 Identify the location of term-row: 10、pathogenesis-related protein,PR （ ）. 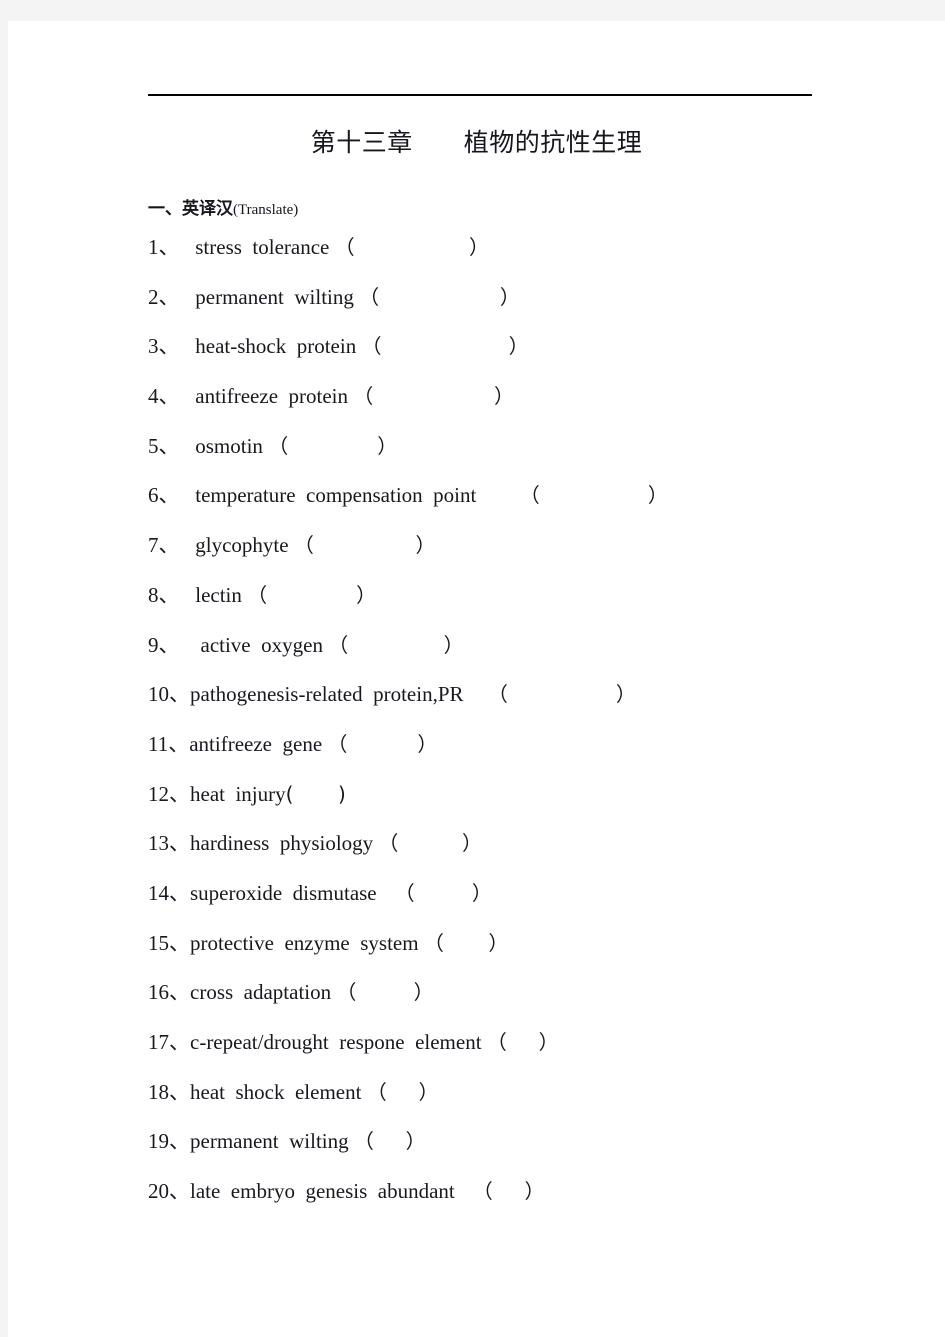
(546, 705).